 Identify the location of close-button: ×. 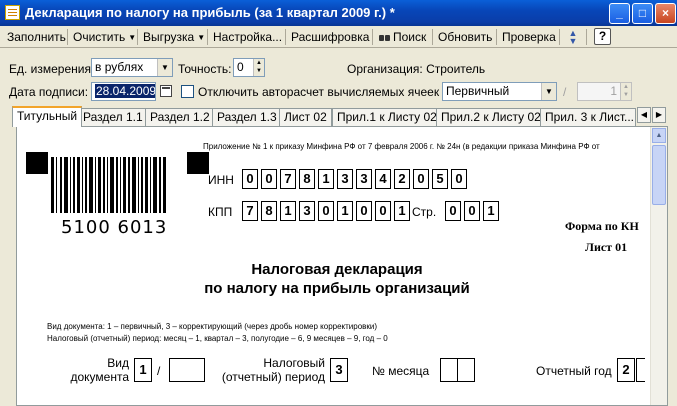
(665, 13).